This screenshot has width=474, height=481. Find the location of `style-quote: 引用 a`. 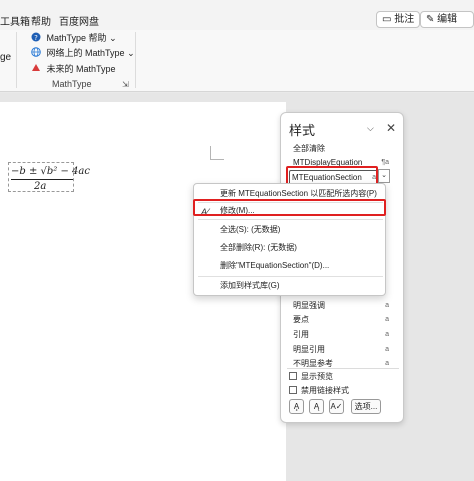

style-quote: 引用 a is located at coordinates (342, 335).